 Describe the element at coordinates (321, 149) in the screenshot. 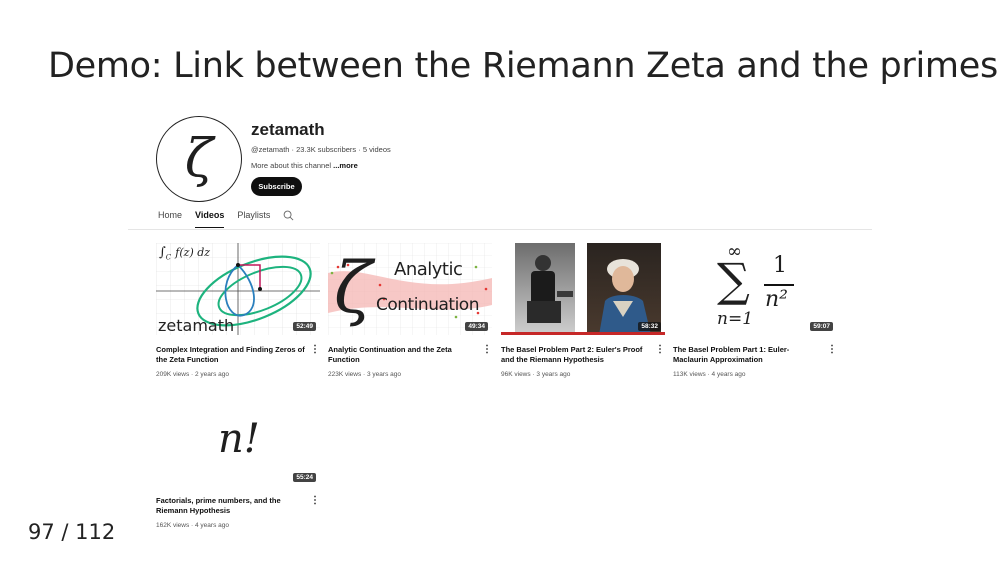

I see `channel-meta: @zetamath · 23.3K subscribers · 5 videos` at that location.